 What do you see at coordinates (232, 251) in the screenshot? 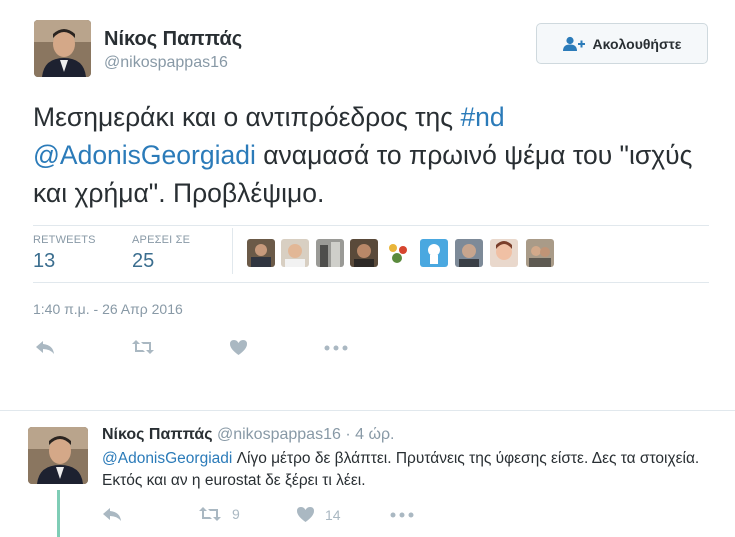
I see `stats-separator` at bounding box center [232, 251].